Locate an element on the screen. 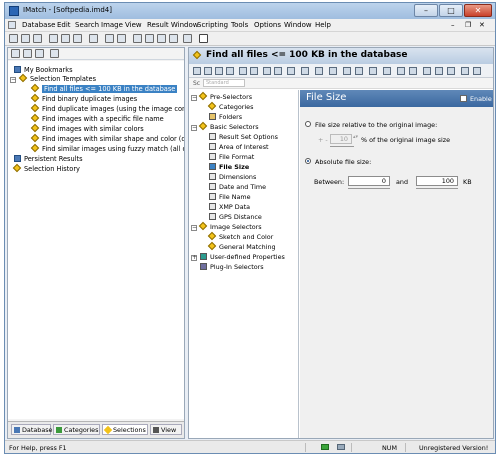 The width and height of the screenshot is (500, 458). image-icon is located at coordinates (267, 71).